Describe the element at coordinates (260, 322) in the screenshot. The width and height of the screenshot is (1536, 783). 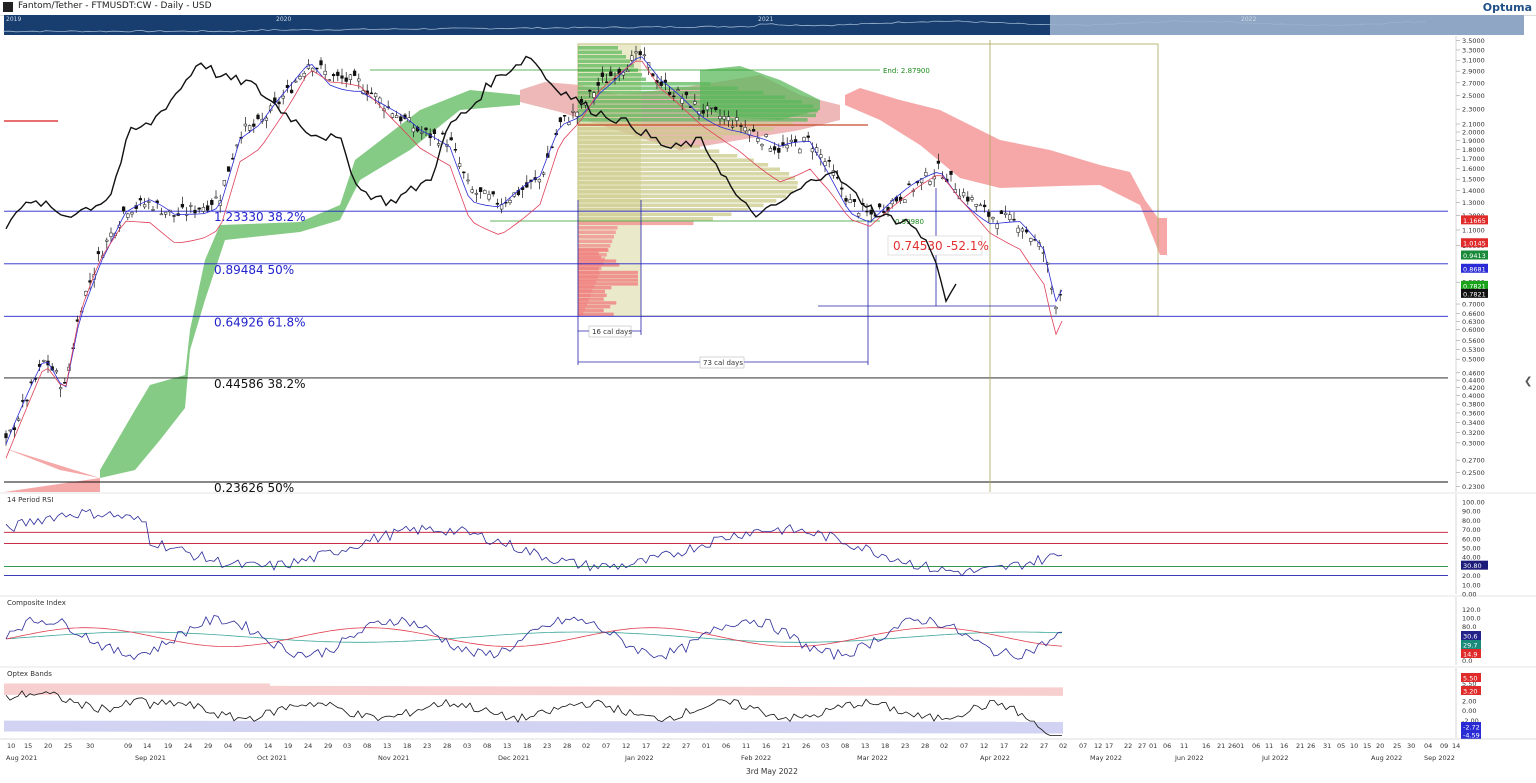
I see `fib-level-label: 0.64926 61.8%` at that location.